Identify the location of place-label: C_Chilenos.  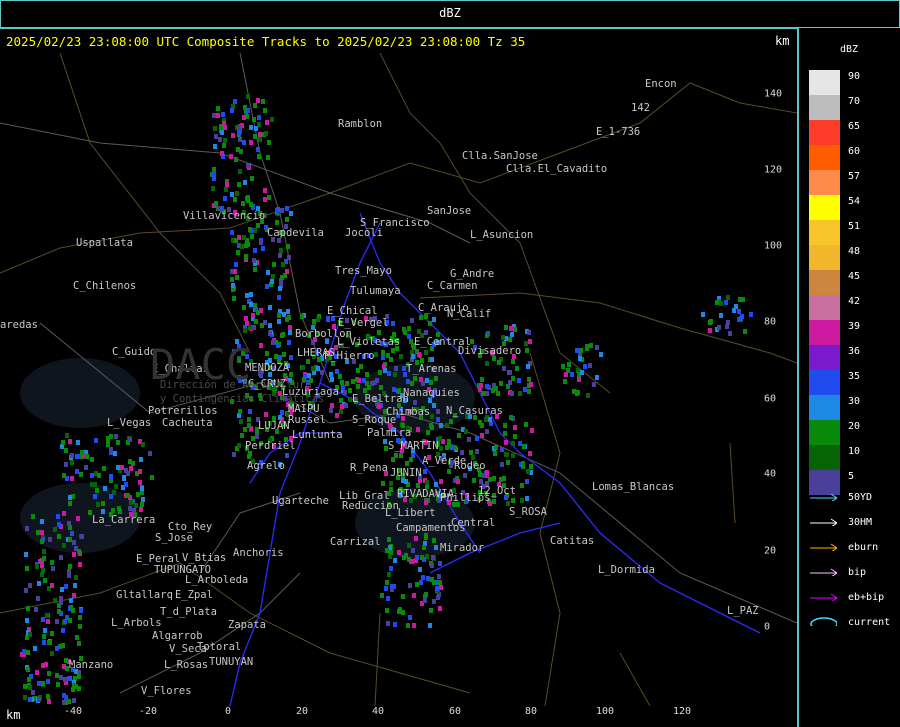
(105, 286).